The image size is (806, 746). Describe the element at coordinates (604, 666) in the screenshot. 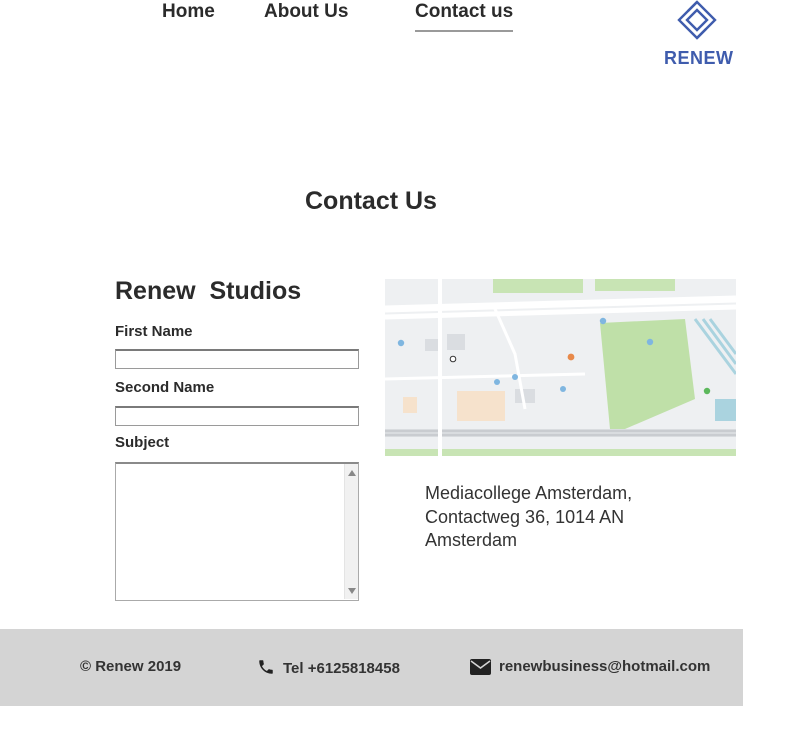

I see `email-text: renewbusiness@hotmail.com` at that location.